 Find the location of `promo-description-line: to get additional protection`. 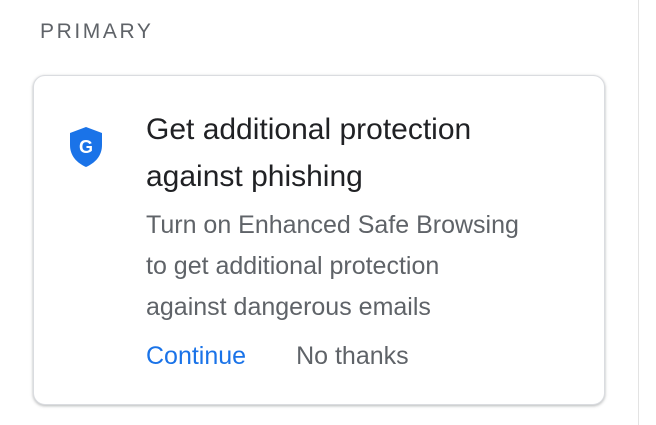

promo-description-line: to get additional protection is located at coordinates (293, 266).